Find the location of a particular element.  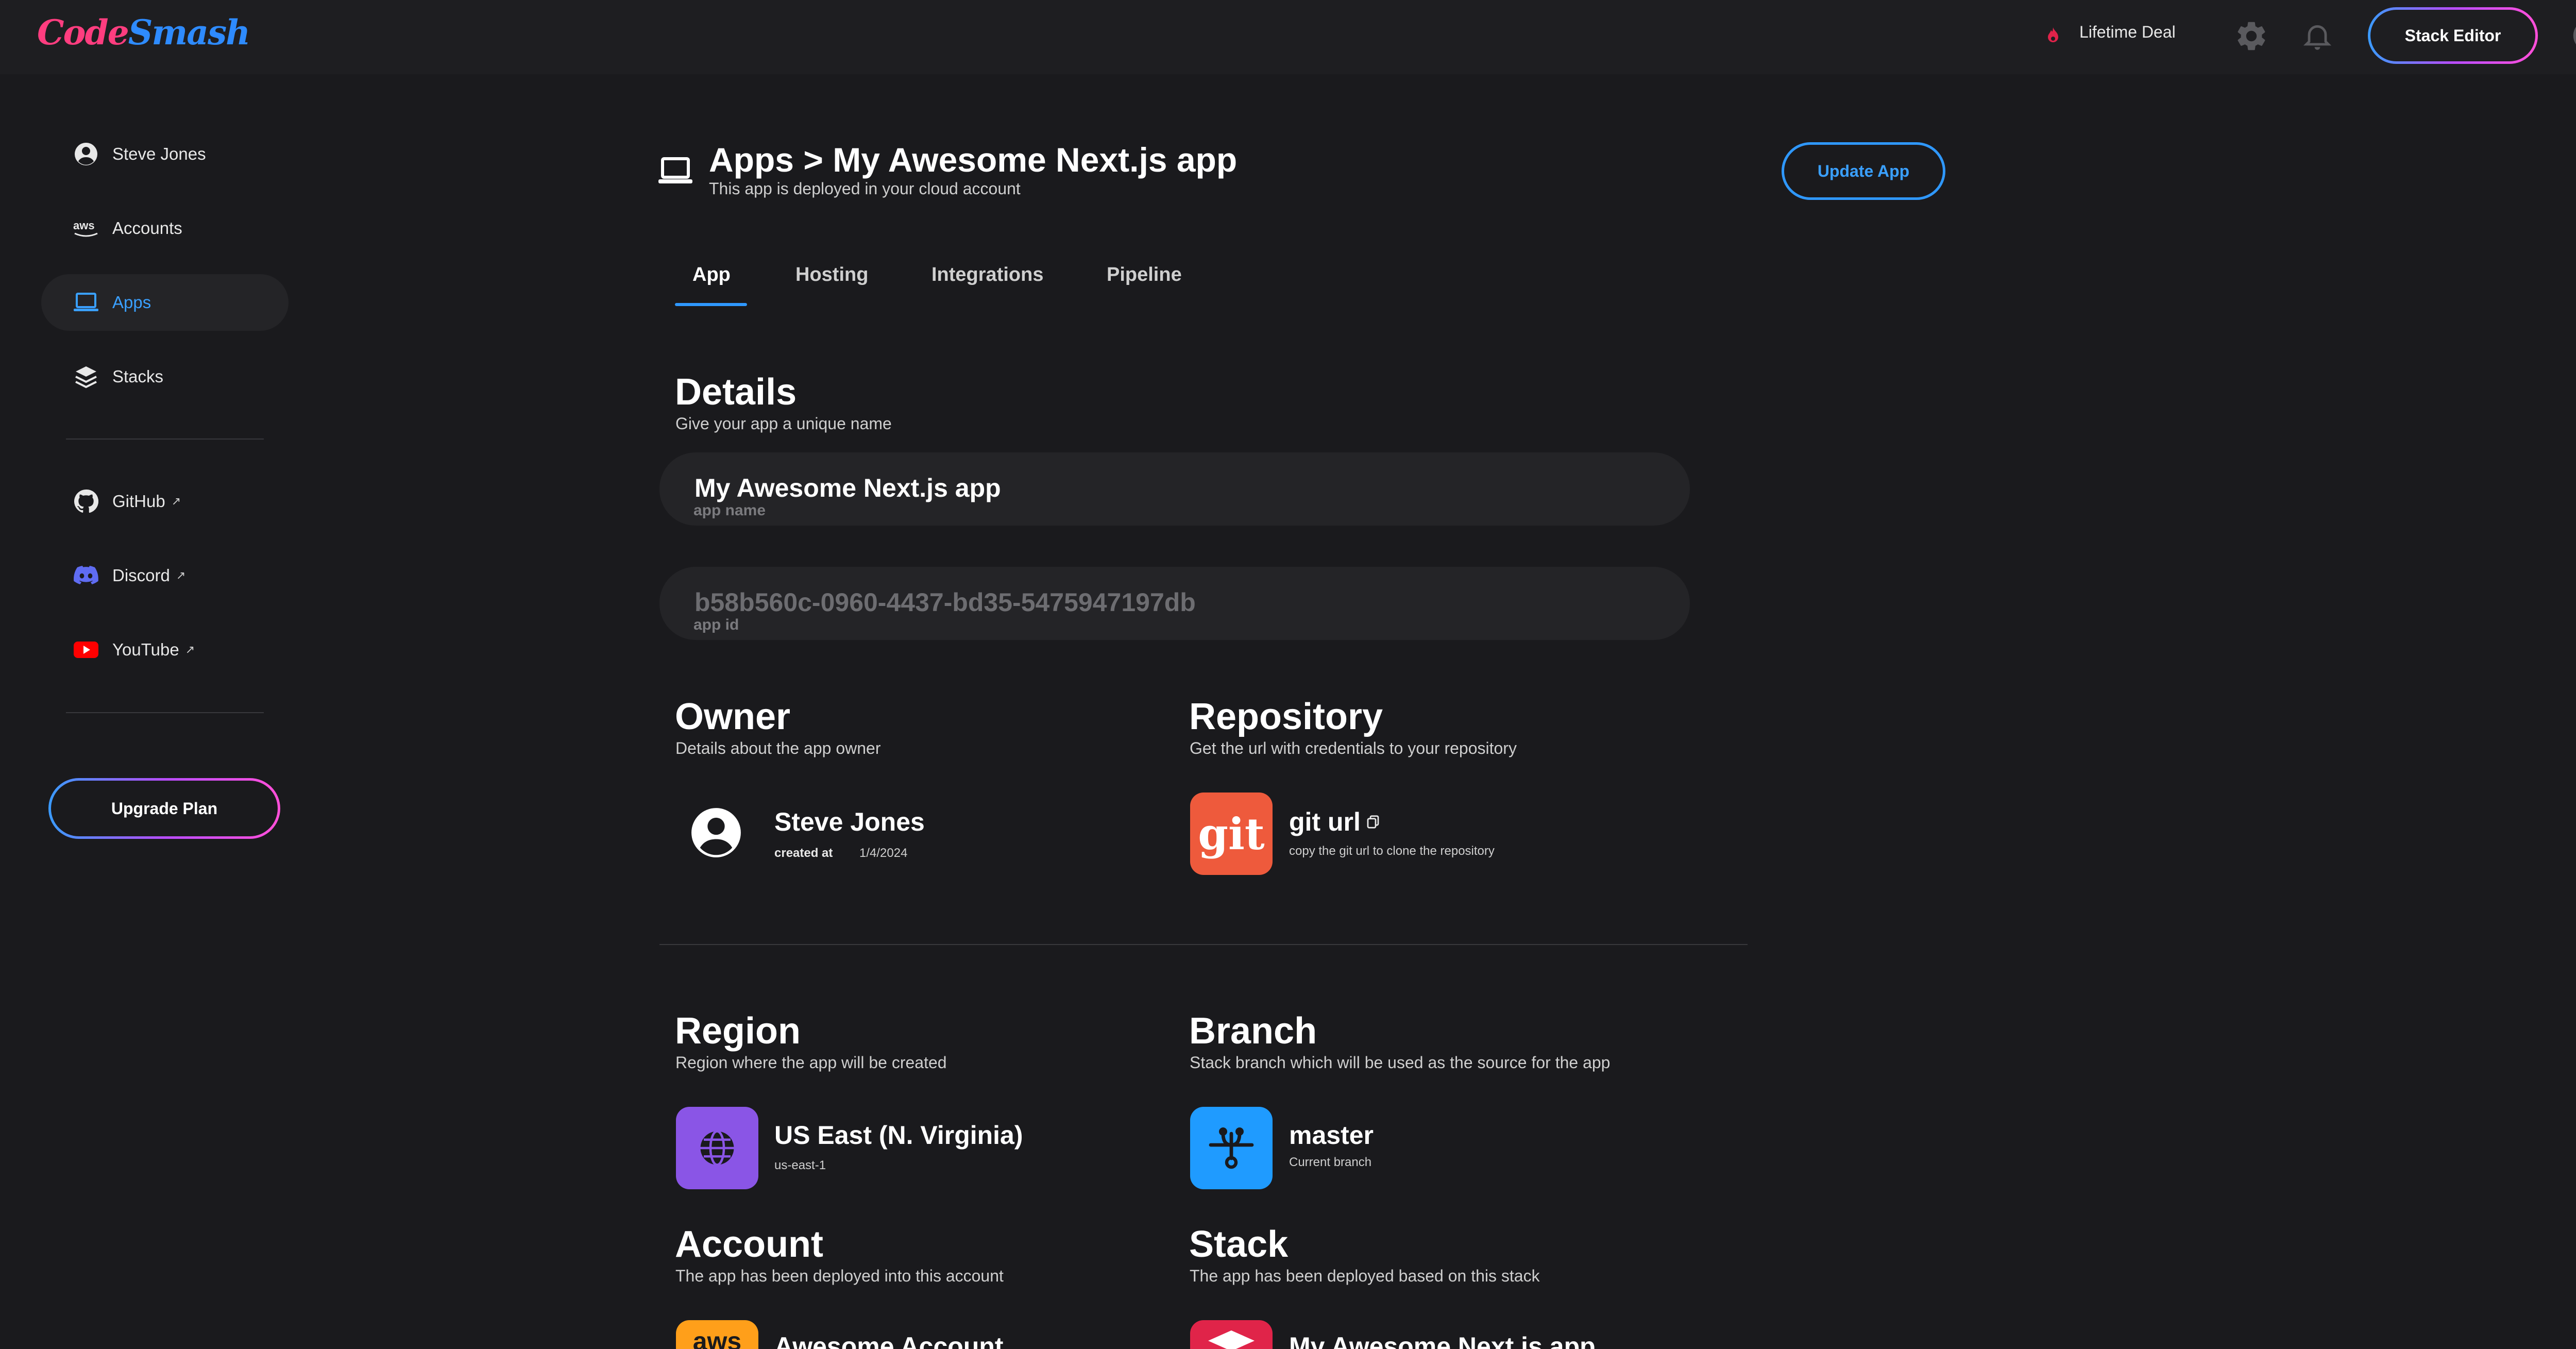

stack-icon is located at coordinates (1231, 1334).